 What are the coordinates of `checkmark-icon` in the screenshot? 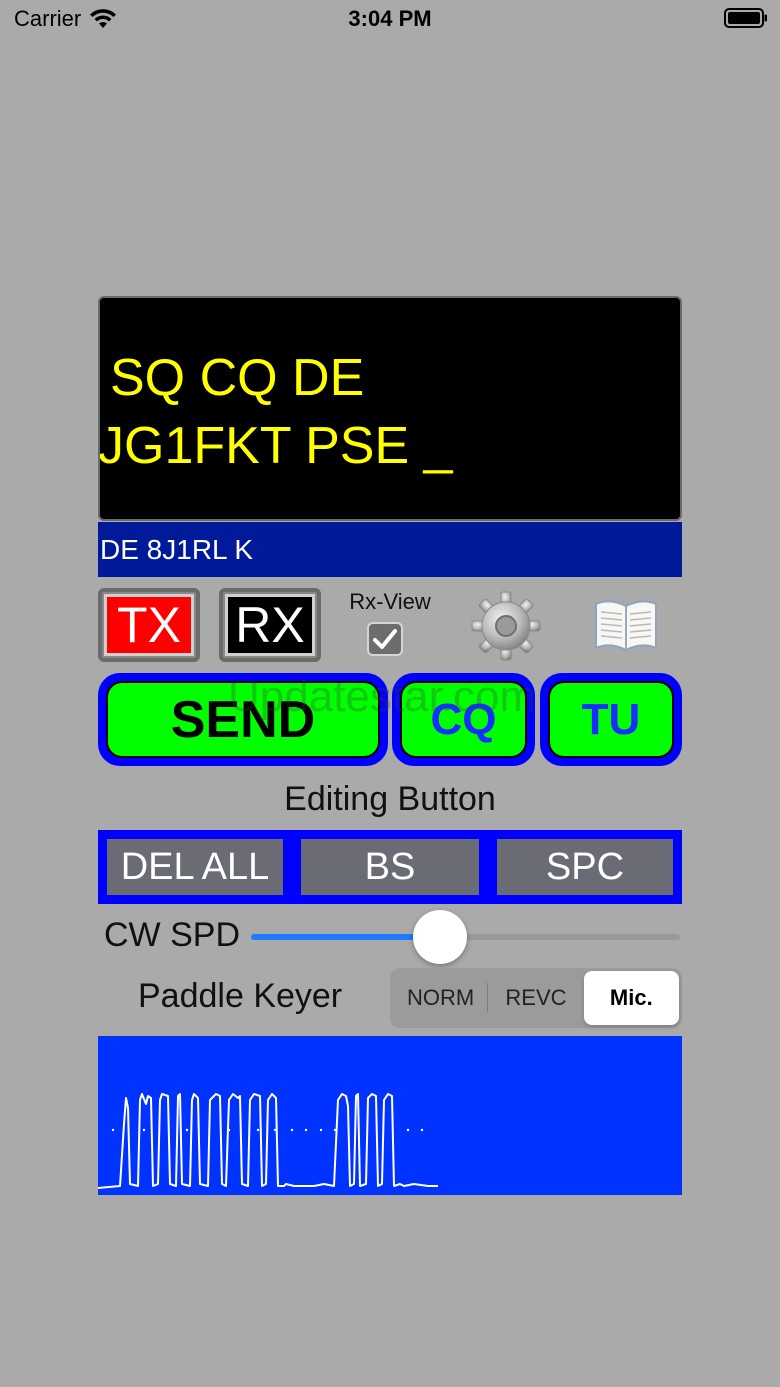 It's located at (385, 639).